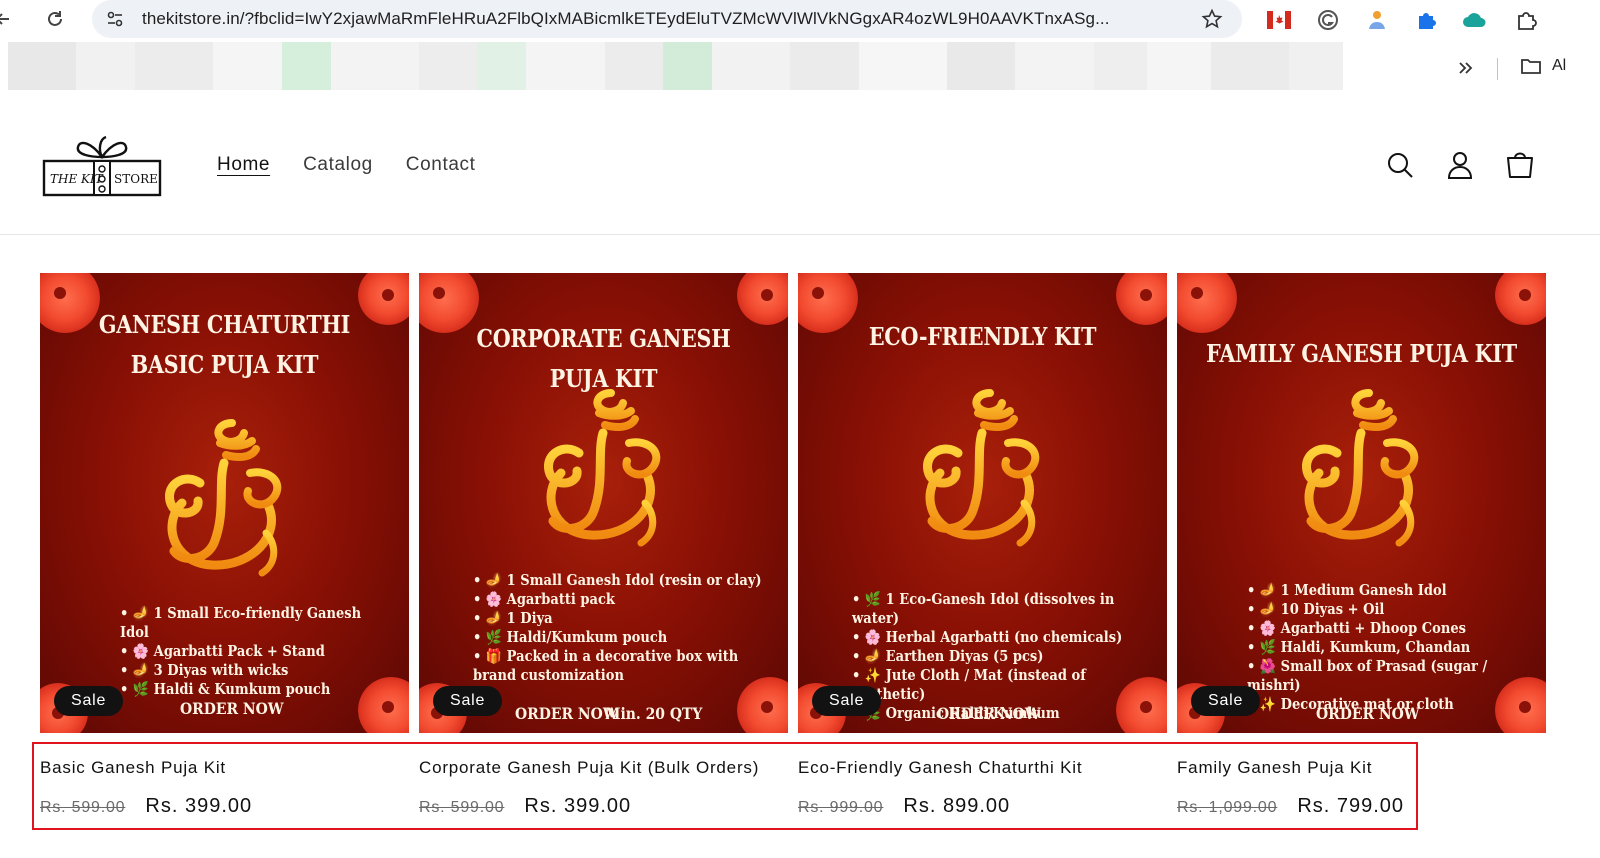  Describe the element at coordinates (1391, 676) in the screenshot. I see `image-bullet: 🌺 Small box of Prasad (sugar / mishri)` at that location.